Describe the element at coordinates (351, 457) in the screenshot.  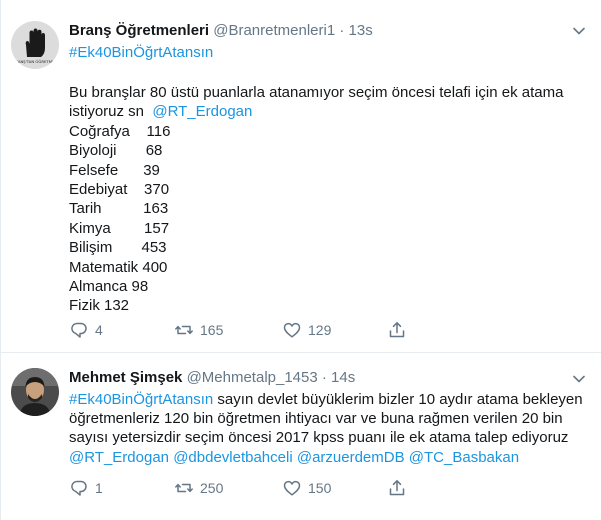
I see `mention-link: @arzuerdemDB` at that location.